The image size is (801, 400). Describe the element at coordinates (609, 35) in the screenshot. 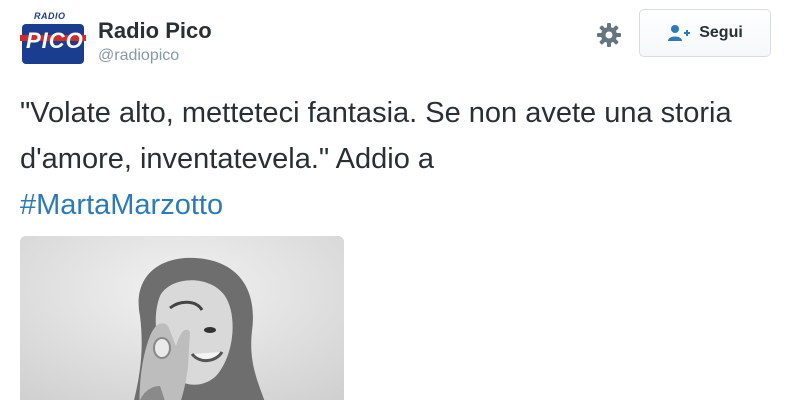

I see `gear-icon` at that location.